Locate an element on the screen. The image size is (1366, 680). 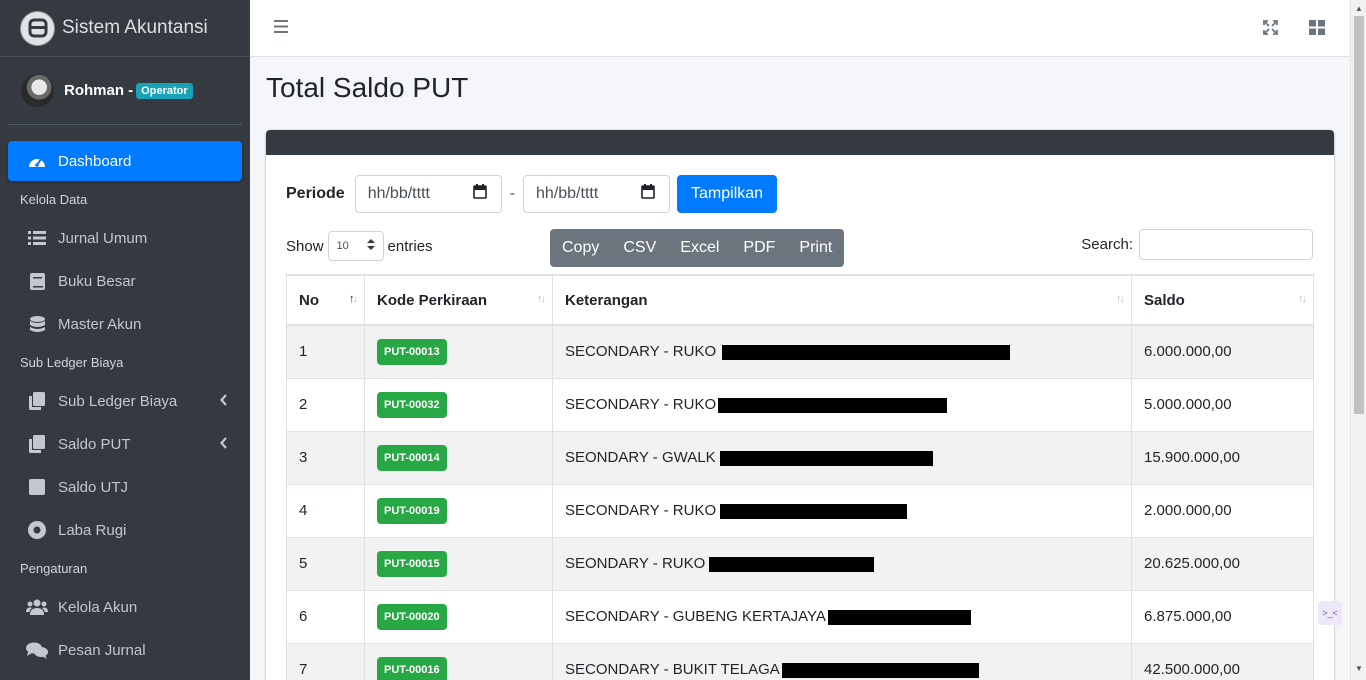
comments-icon is located at coordinates (37, 650).